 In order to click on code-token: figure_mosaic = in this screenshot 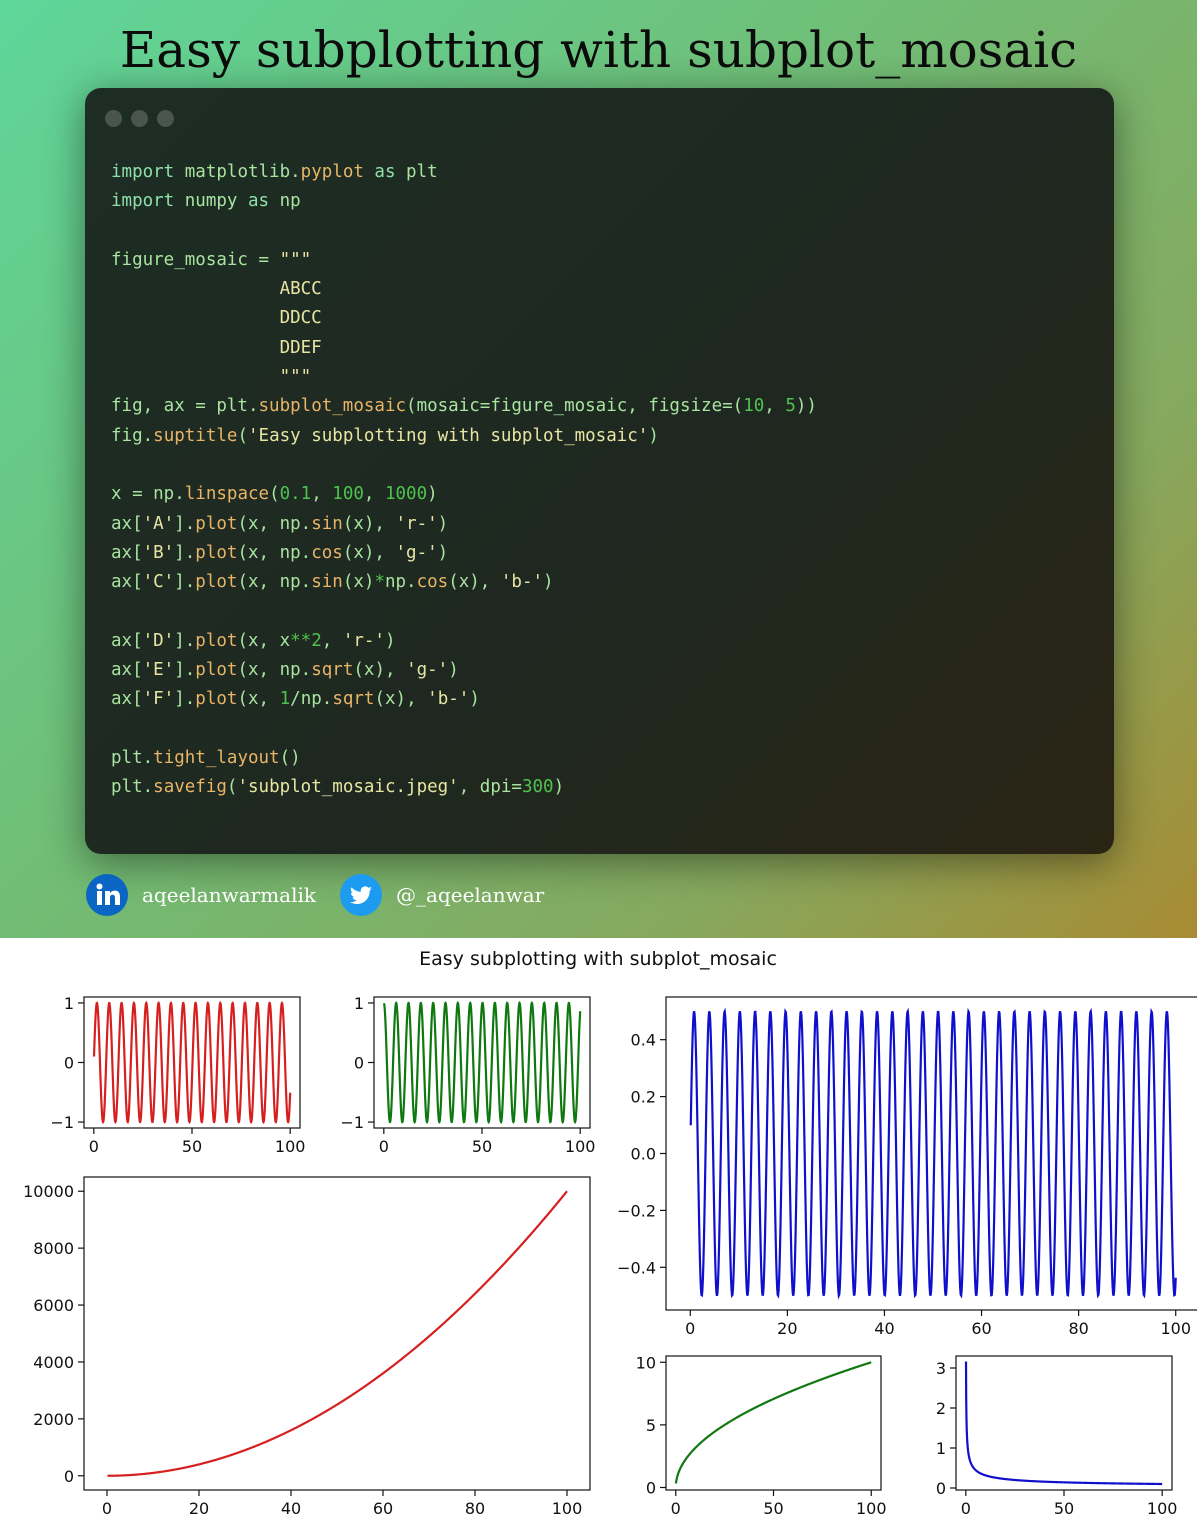, I will do `click(195, 259)`.